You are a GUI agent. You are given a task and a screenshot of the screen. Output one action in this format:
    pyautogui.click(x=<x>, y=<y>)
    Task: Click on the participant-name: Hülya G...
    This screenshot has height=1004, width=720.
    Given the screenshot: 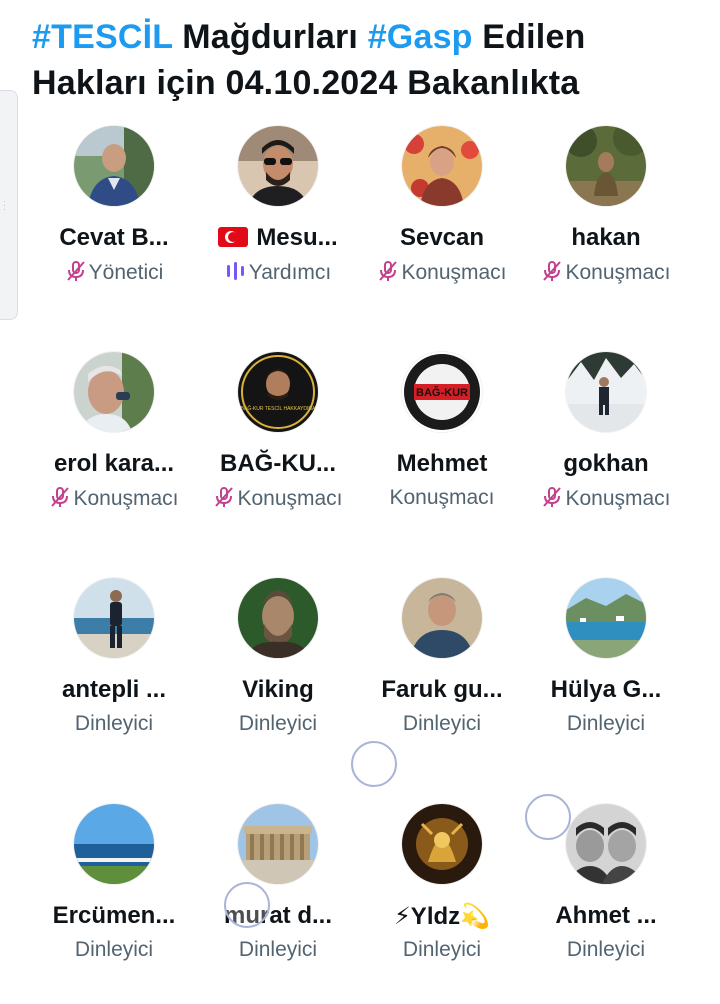 What is the action you would take?
    pyautogui.click(x=606, y=689)
    